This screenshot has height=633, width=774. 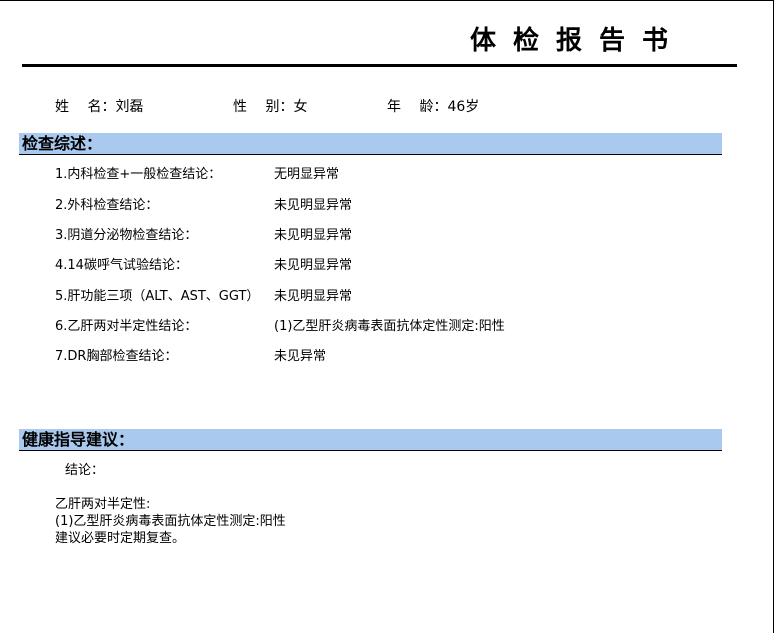 What do you see at coordinates (116, 356) in the screenshot?
I see `summary-item-label: 7.DR胸部检查结论：` at bounding box center [116, 356].